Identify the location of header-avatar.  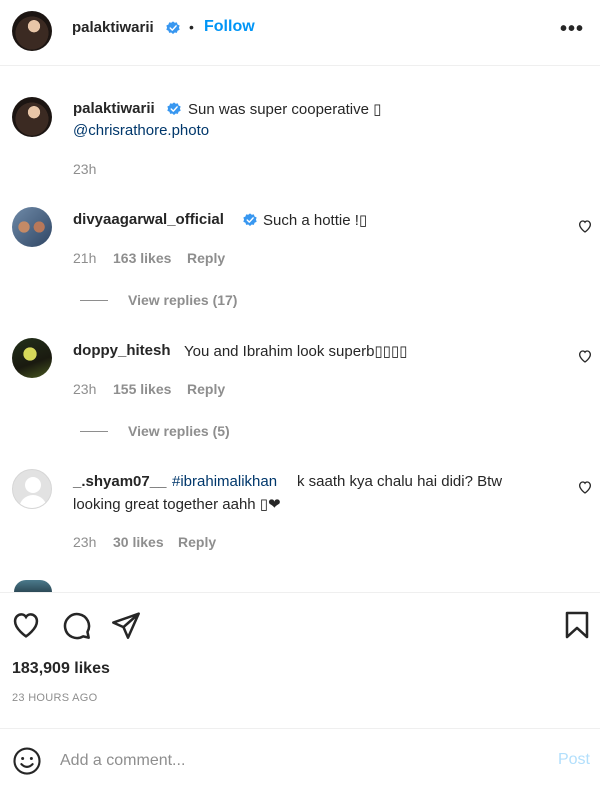
(32, 31).